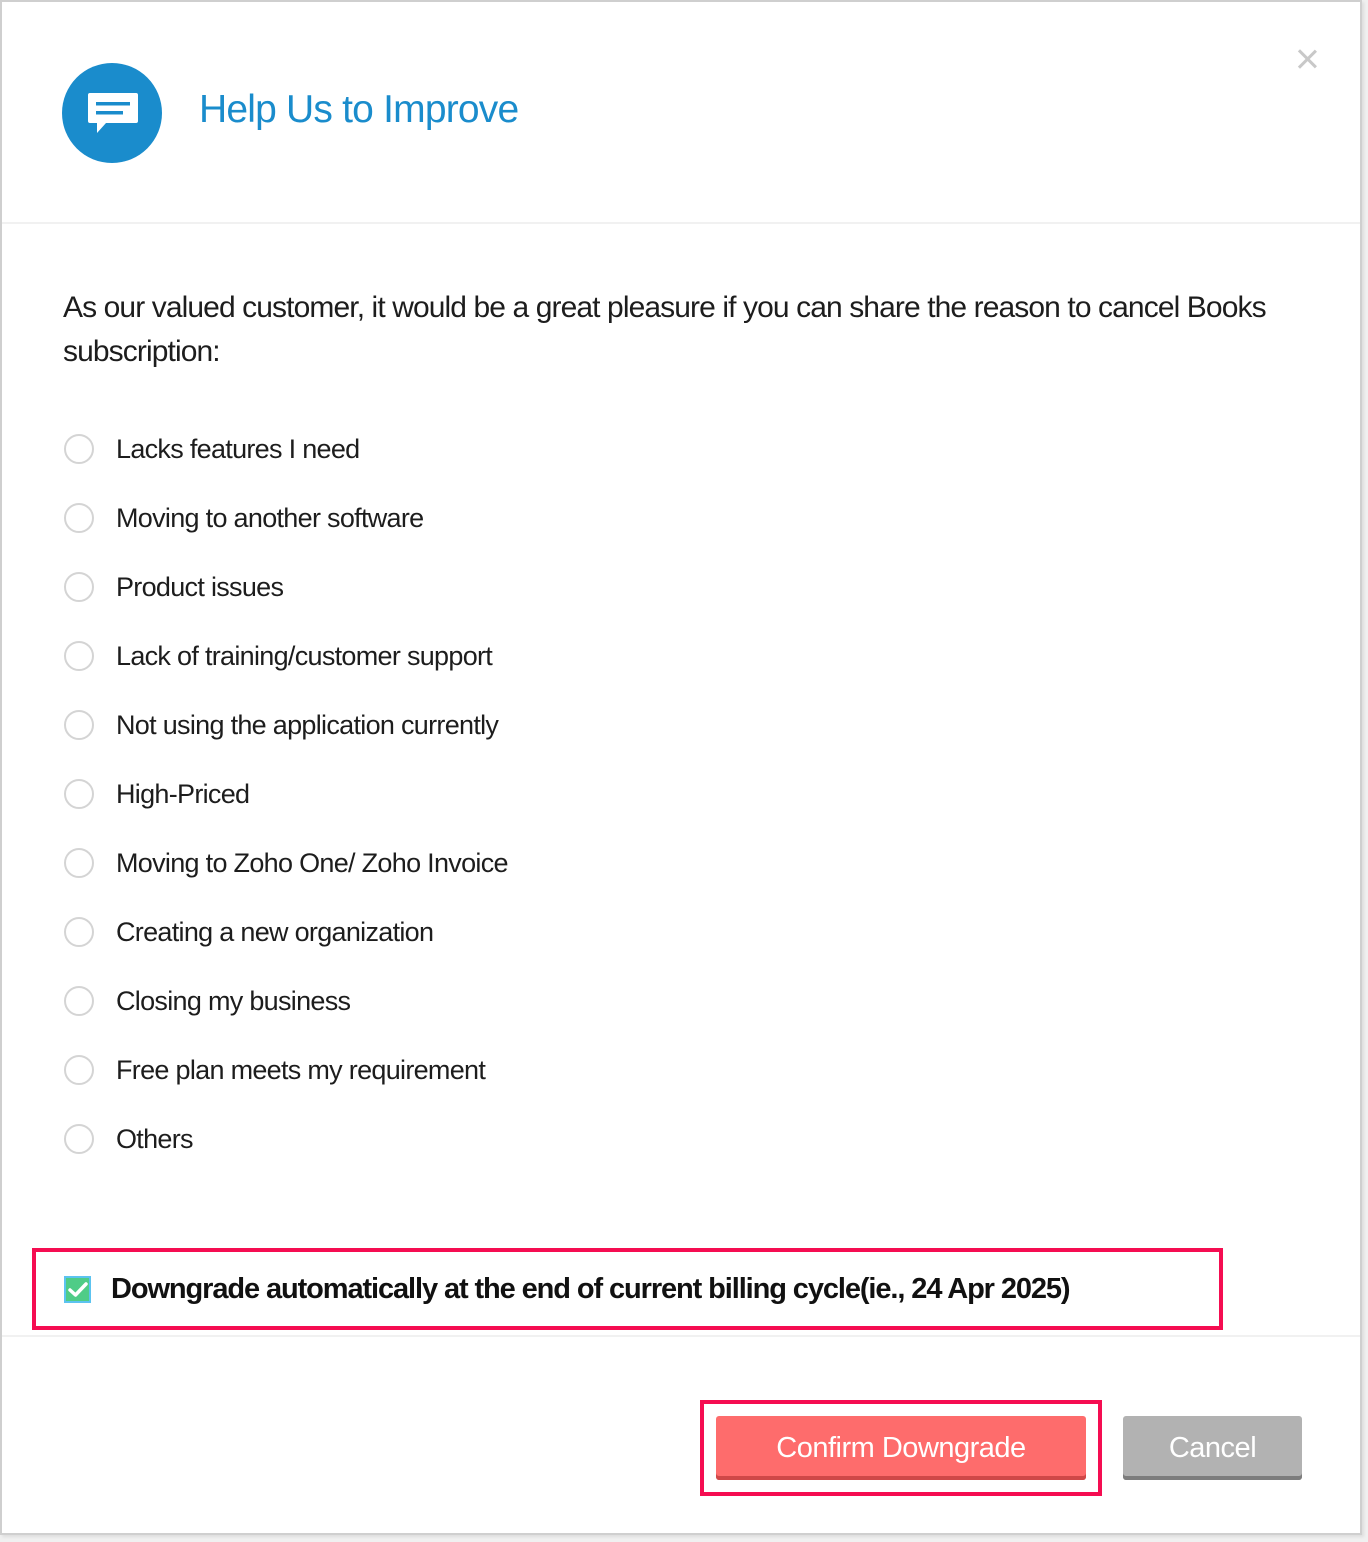  I want to click on reason-option: Lacks features I need, so click(286, 449).